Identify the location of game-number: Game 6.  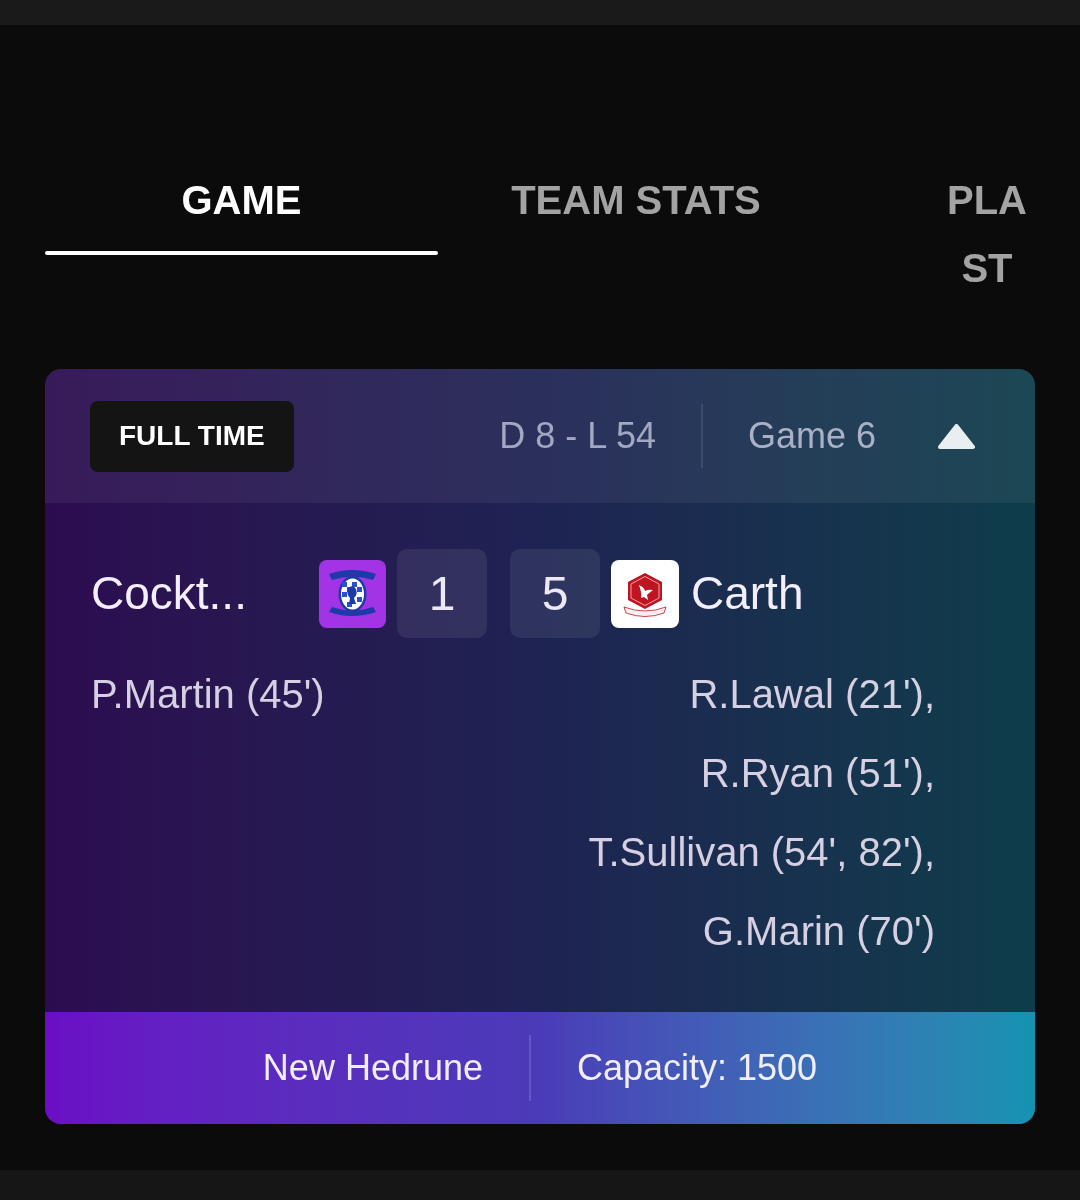
(811, 436).